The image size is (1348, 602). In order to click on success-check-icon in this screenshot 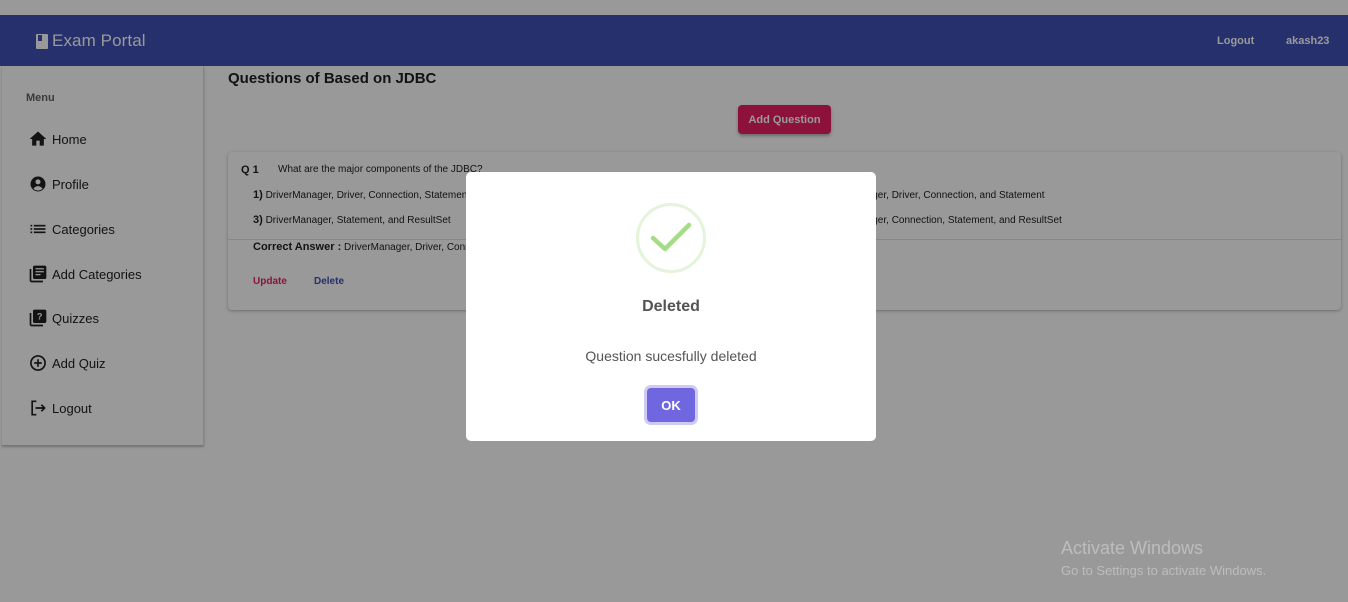, I will do `click(671, 238)`.